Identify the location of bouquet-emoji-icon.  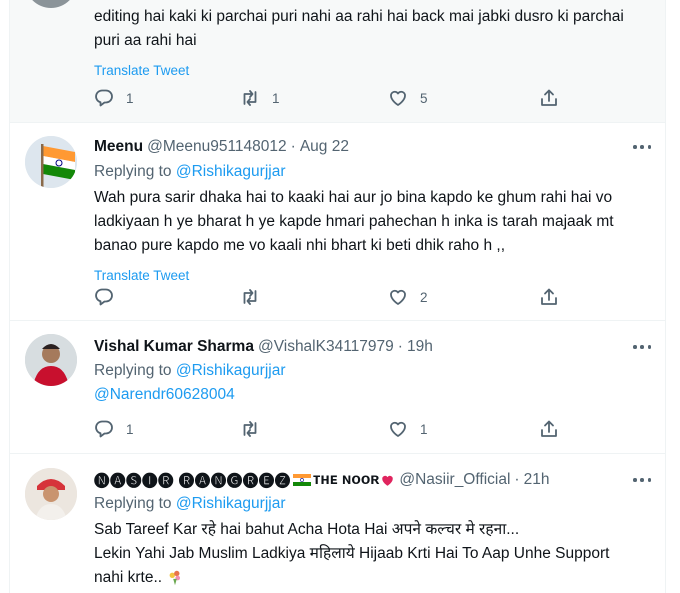
(175, 578).